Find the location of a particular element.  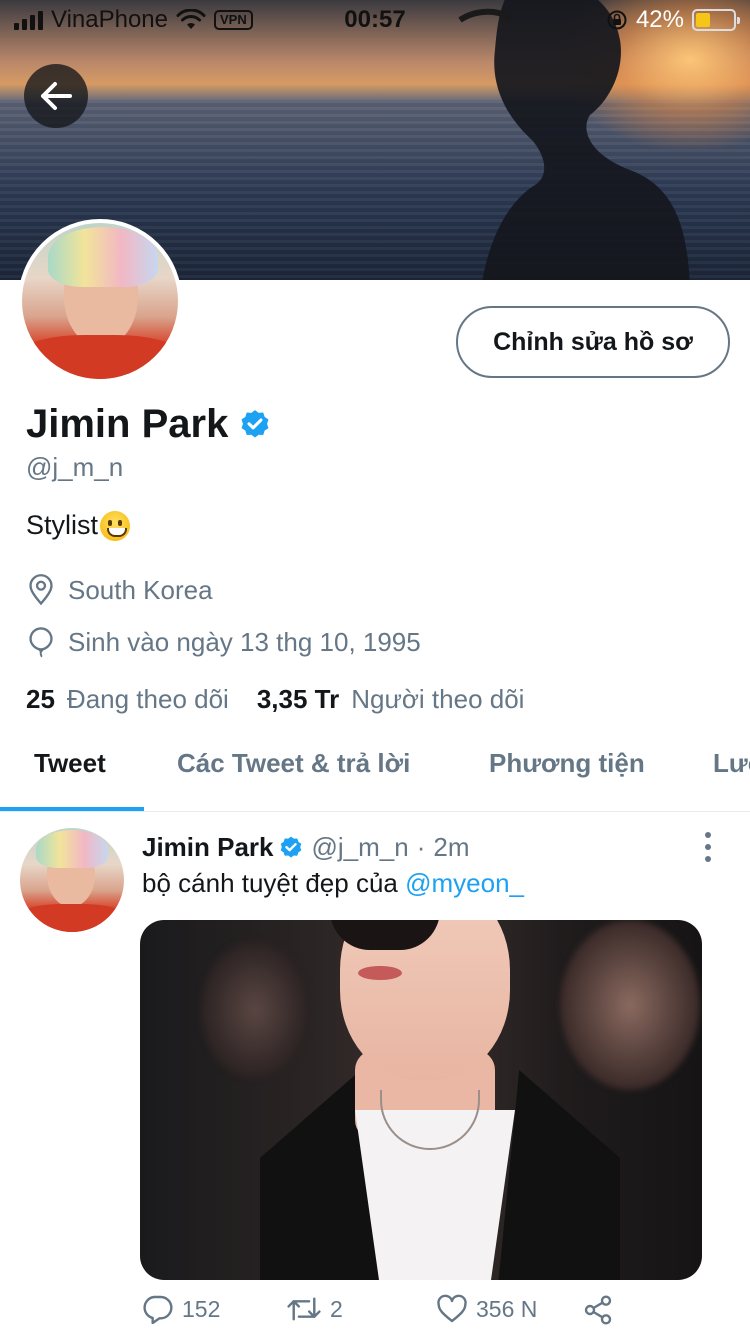

balloon-icon is located at coordinates (41, 642).